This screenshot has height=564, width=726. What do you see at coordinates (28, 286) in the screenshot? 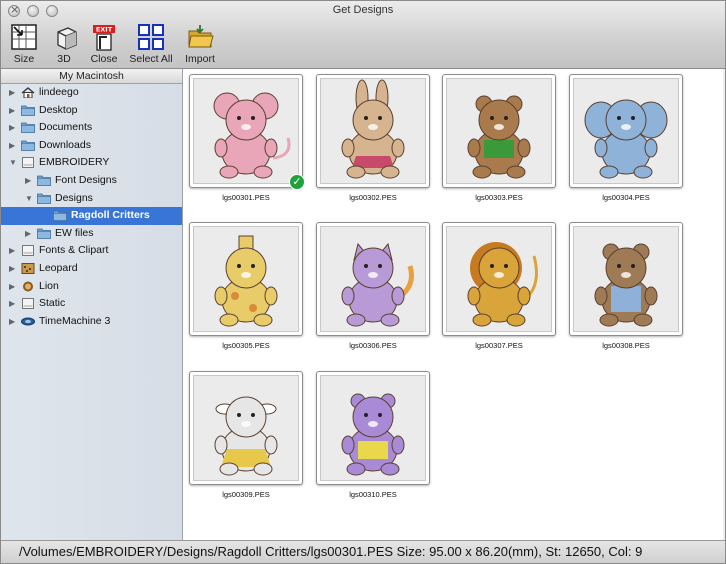
I see `lion-icon` at bounding box center [28, 286].